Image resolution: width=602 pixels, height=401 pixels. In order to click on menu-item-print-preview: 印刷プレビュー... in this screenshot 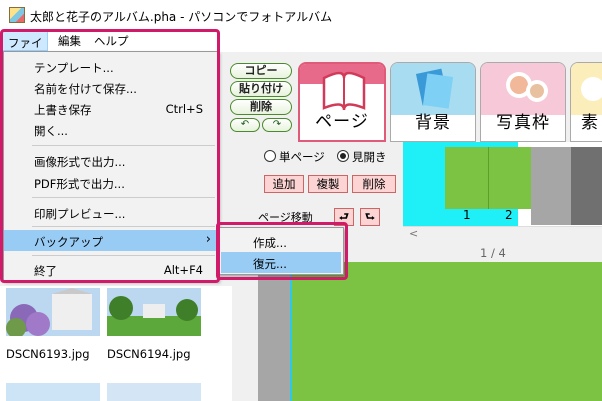, I will do `click(110, 212)`.